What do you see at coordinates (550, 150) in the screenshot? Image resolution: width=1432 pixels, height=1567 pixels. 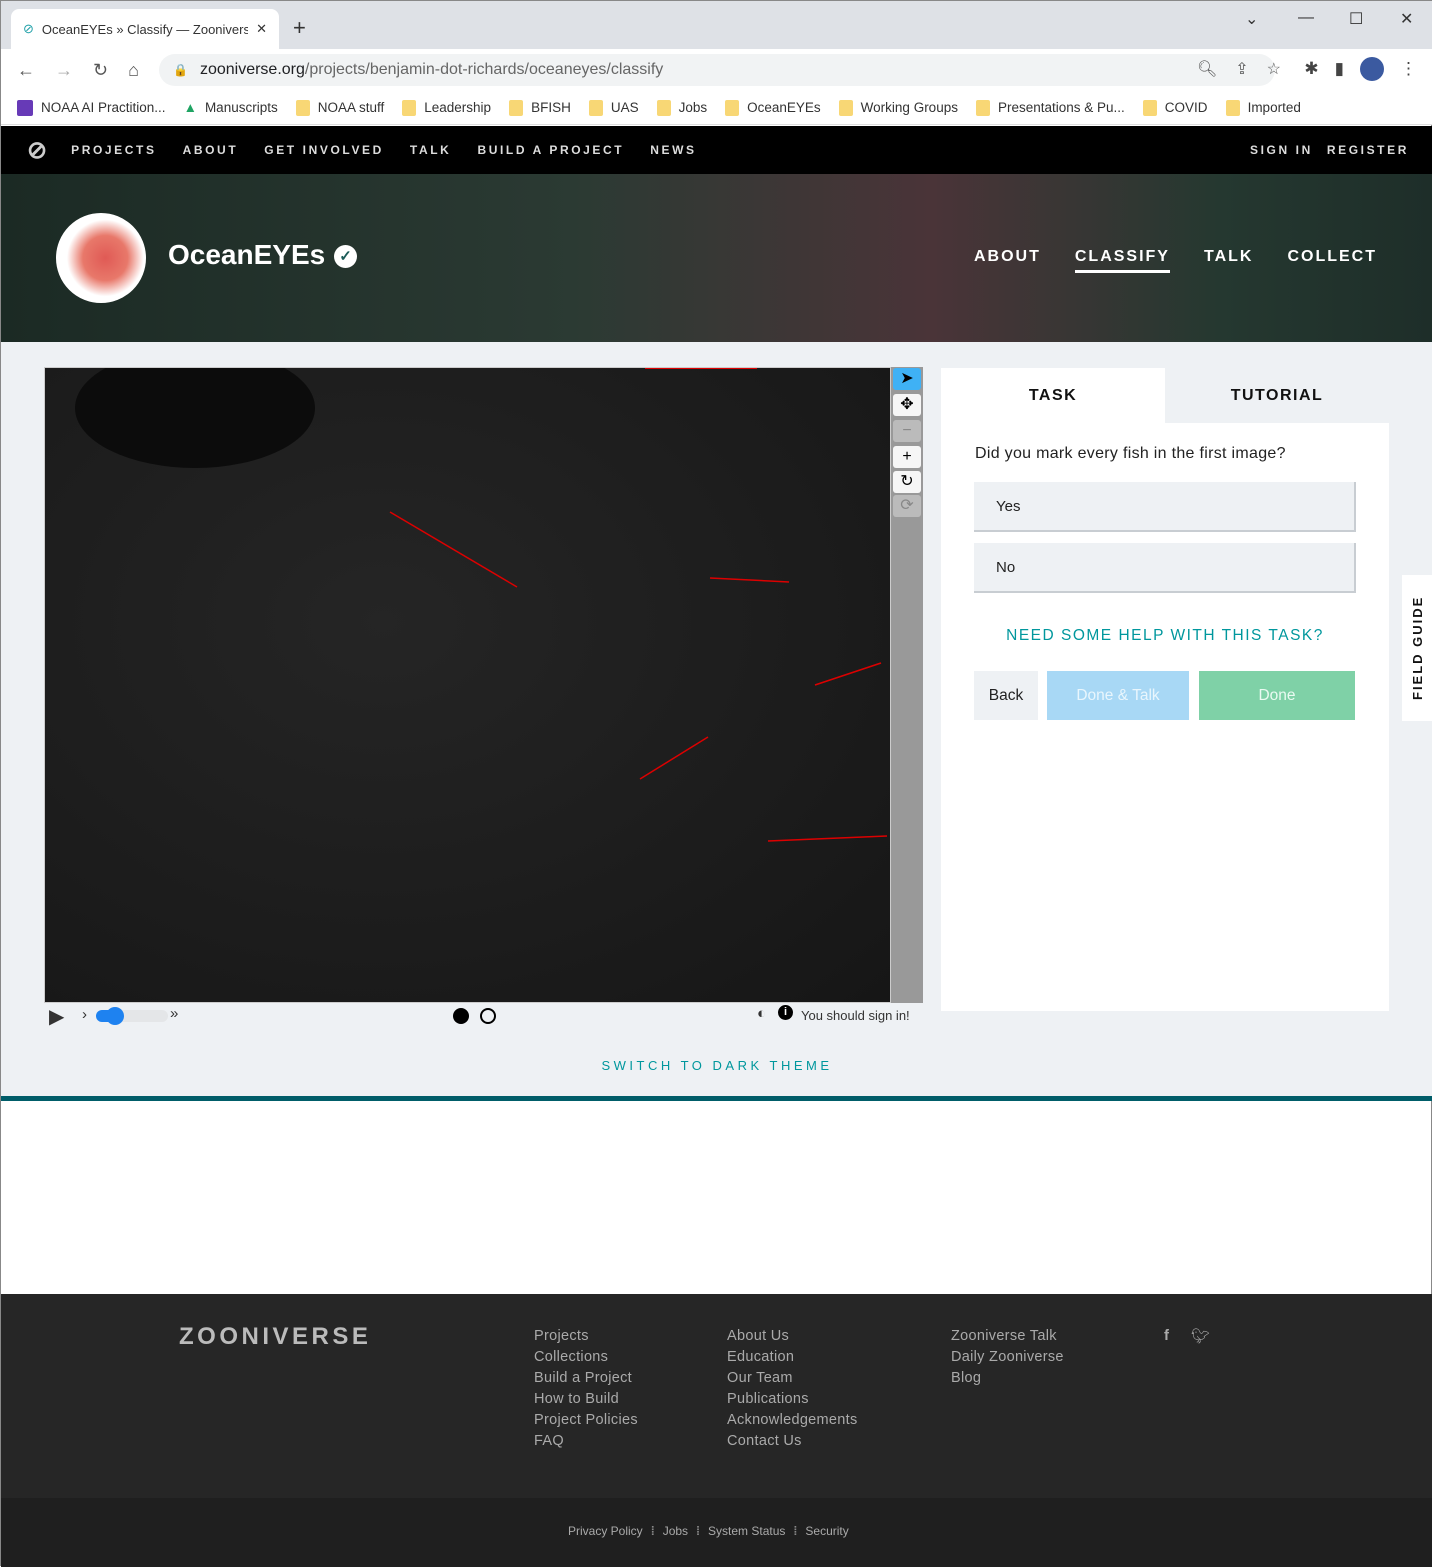 I see `nav-build-a-project: BUILD A PROJECT` at bounding box center [550, 150].